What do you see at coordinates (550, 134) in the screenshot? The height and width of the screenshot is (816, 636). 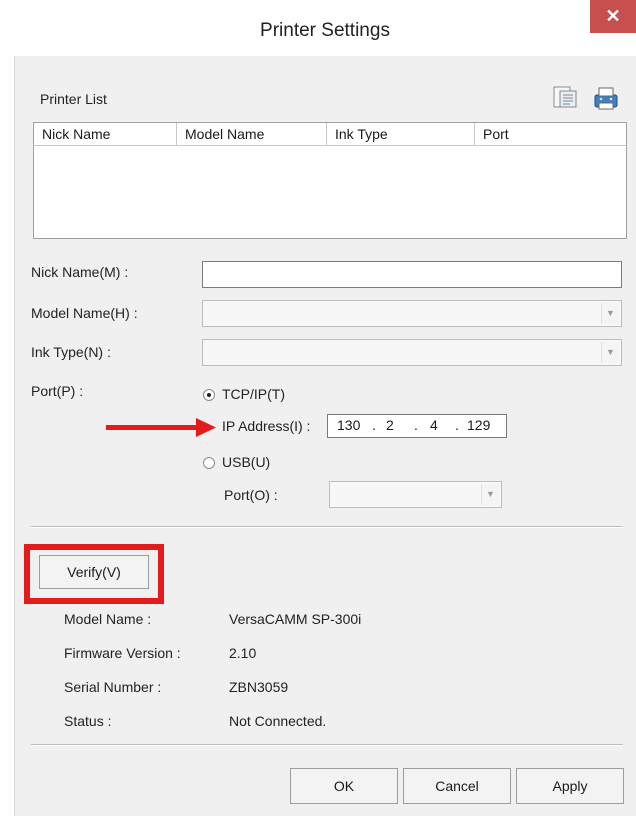 I see `column-header-port: Port` at bounding box center [550, 134].